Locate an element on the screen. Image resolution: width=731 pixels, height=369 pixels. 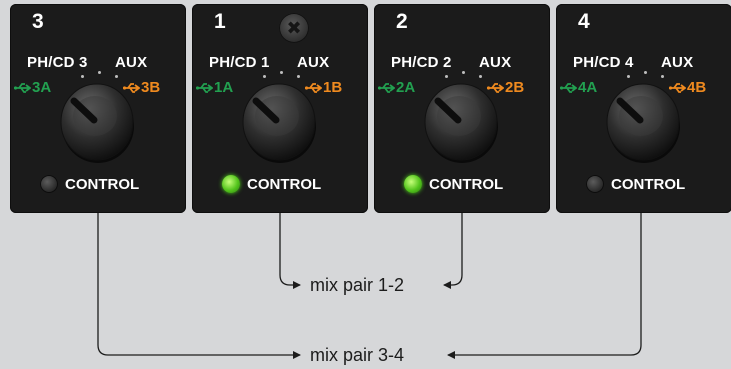
mix-pair-1-2-label: mix pair 1-2 is located at coordinates (357, 285).